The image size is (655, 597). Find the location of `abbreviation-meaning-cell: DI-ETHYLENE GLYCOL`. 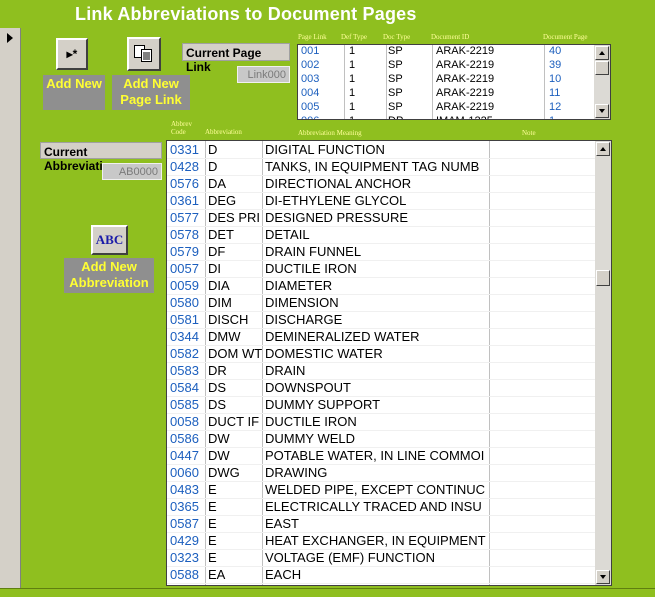

abbreviation-meaning-cell: DI-ETHYLENE GLYCOL is located at coordinates (336, 200).